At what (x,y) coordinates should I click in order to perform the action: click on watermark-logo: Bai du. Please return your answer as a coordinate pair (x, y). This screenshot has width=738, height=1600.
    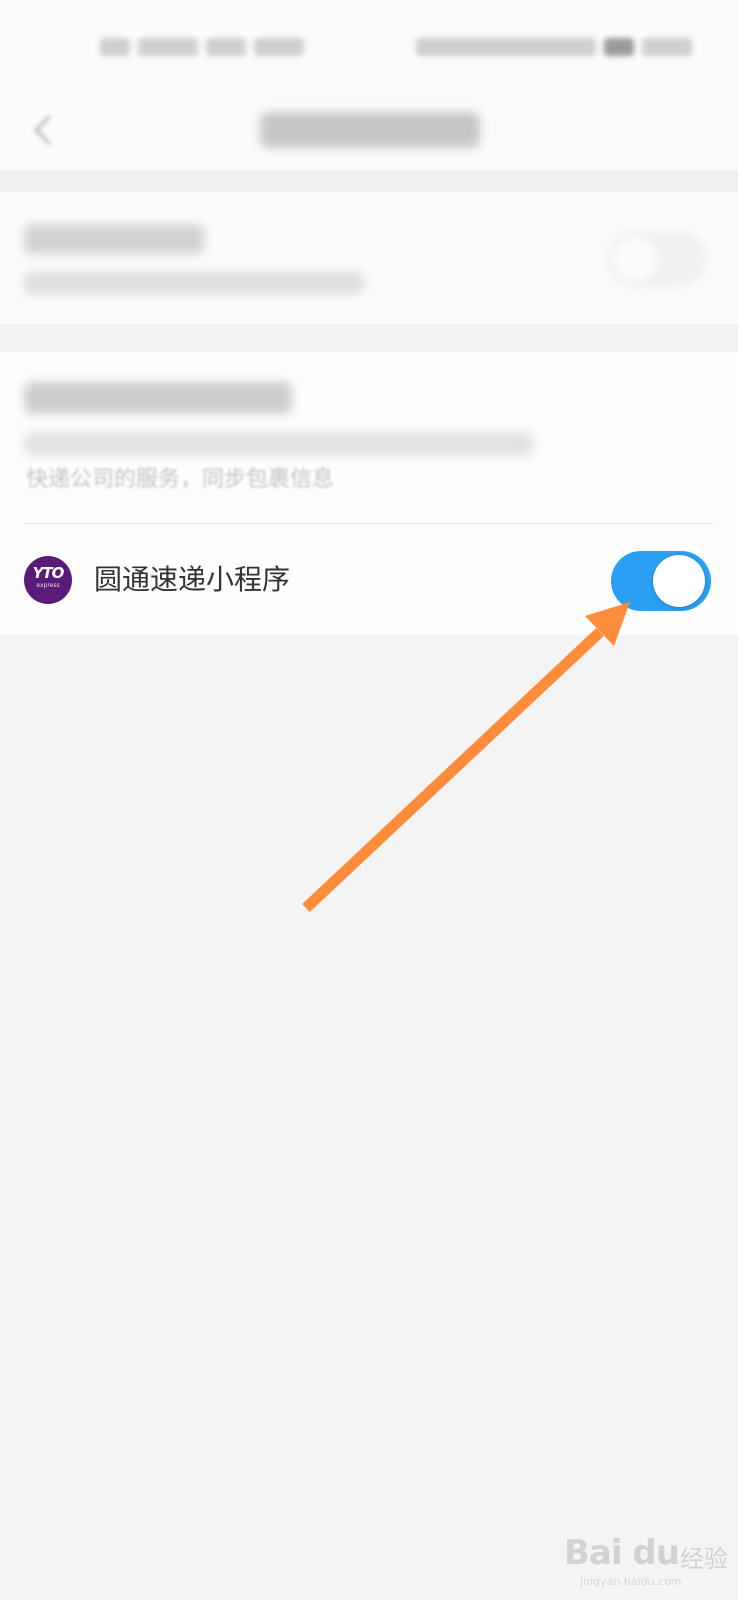
    Looking at the image, I should click on (622, 1553).